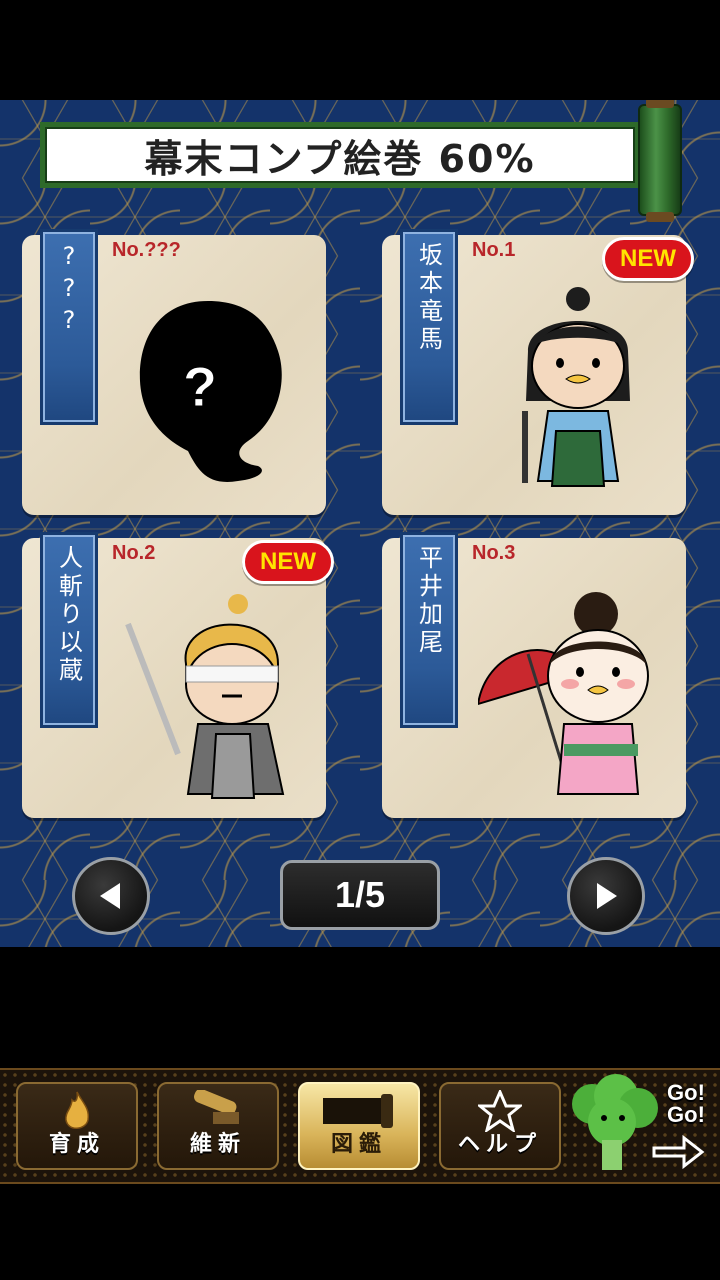 This screenshot has height=1280, width=720. I want to click on gogo-text: Go! Go!, so click(686, 1103).